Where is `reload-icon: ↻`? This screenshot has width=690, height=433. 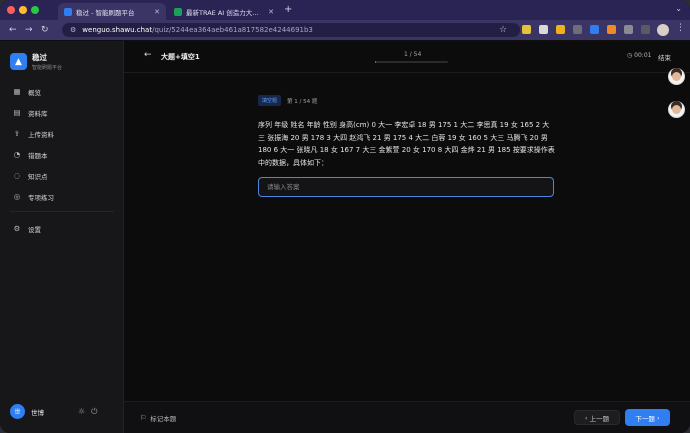
reload-icon: ↻ is located at coordinates (45, 30).